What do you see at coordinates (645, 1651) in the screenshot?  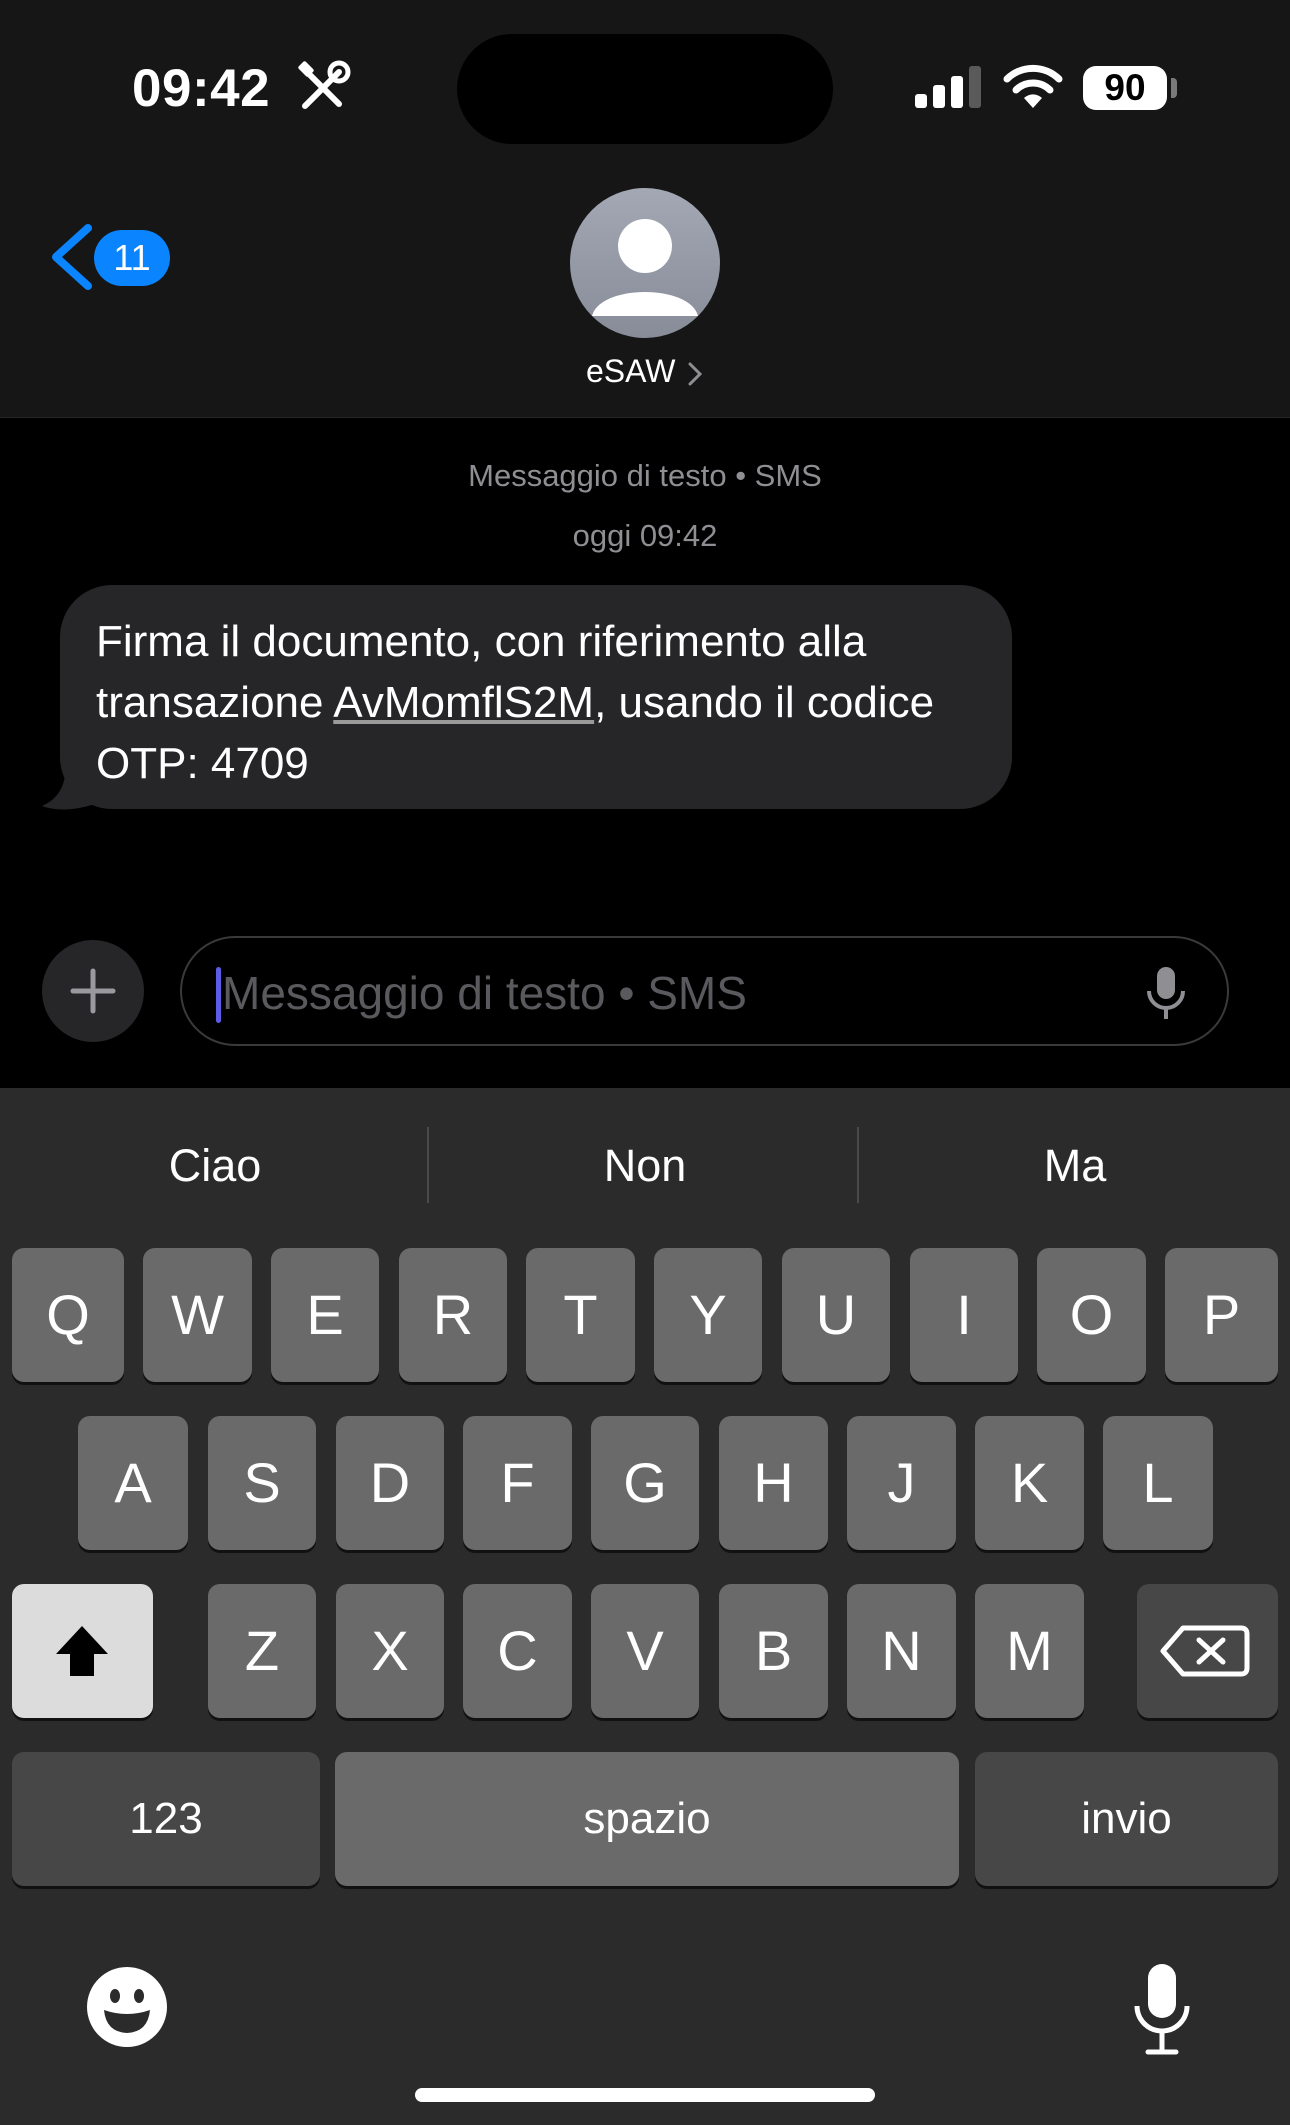 I see `key-v: V` at bounding box center [645, 1651].